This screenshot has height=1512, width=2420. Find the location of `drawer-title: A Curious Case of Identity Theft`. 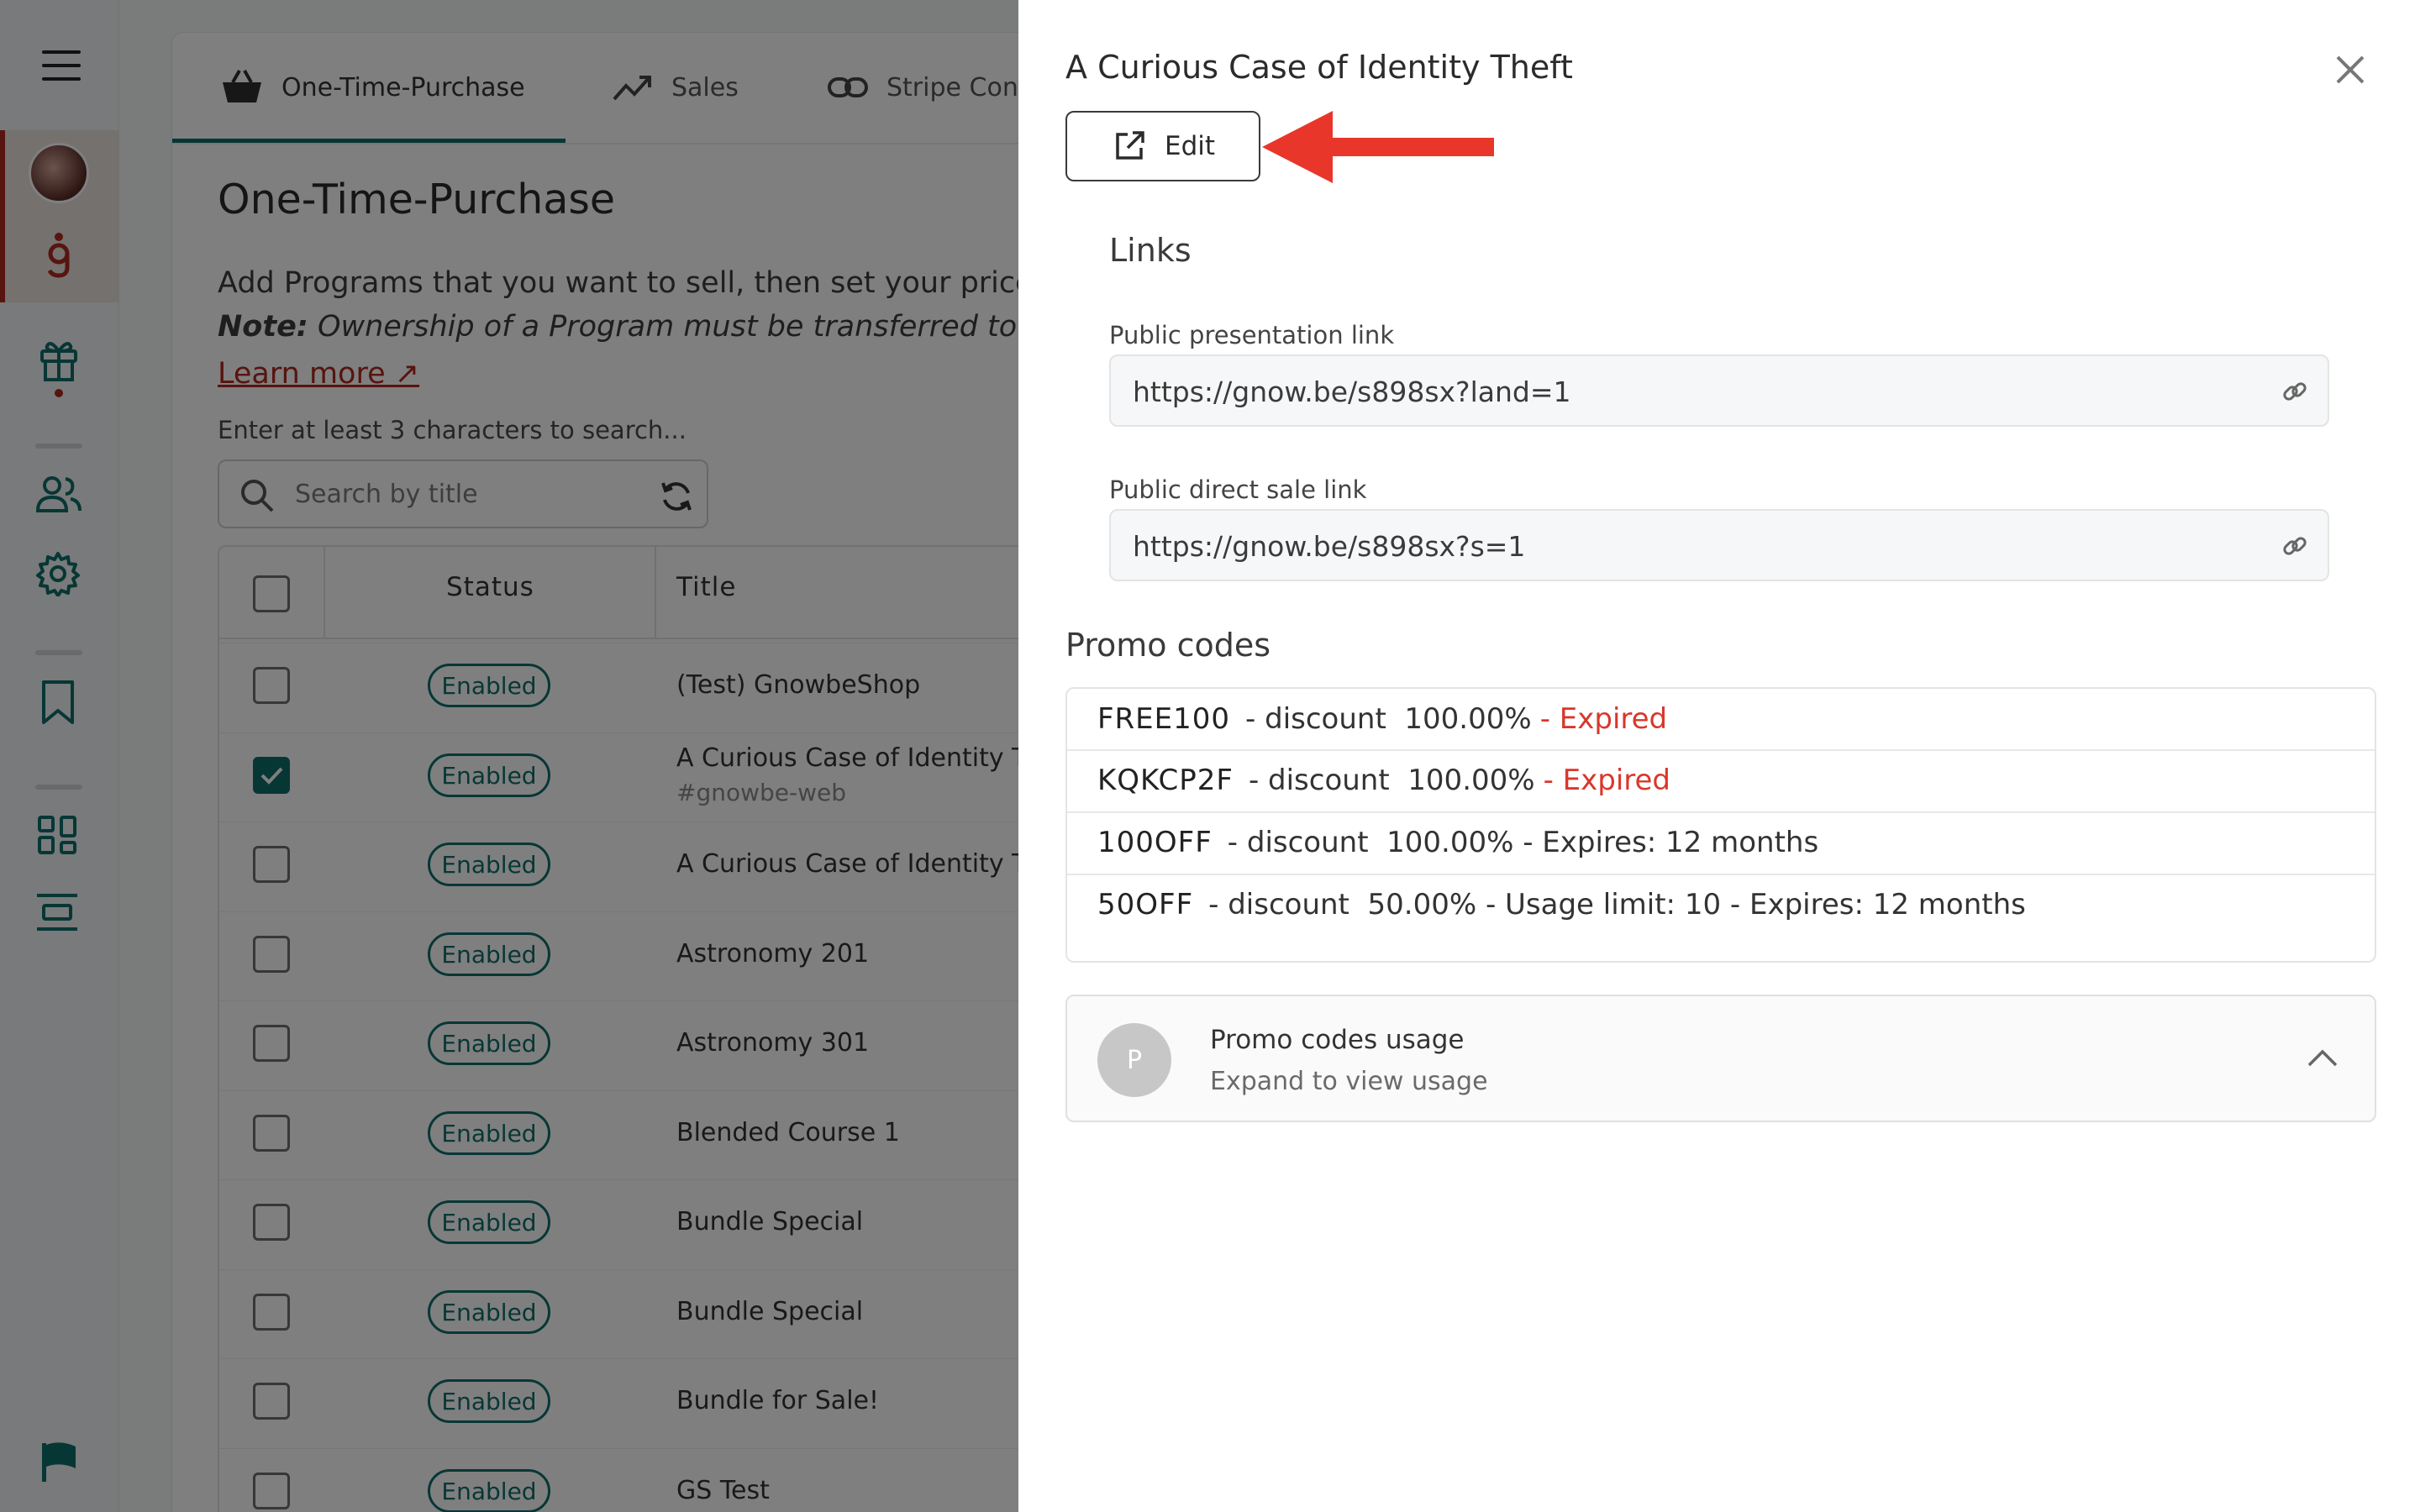

drawer-title: A Curious Case of Identity Theft is located at coordinates (1319, 67).